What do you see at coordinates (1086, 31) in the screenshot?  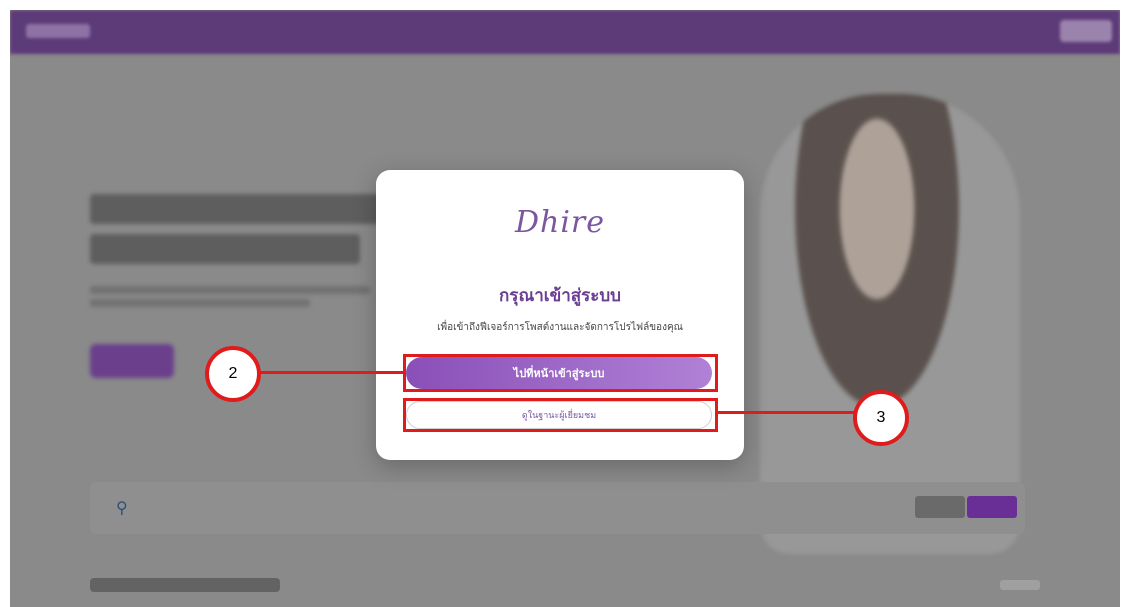 I see `nav-account-button` at bounding box center [1086, 31].